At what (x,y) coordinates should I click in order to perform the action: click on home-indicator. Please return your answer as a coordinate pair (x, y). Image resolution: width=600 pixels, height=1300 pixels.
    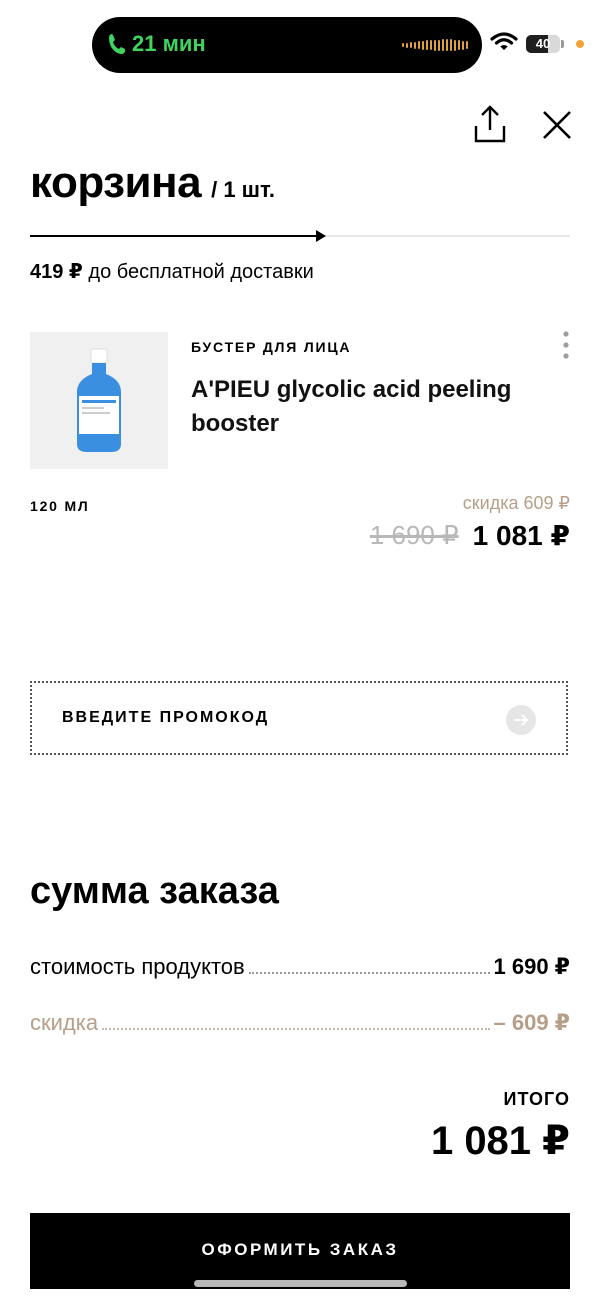
    Looking at the image, I should click on (300, 1283).